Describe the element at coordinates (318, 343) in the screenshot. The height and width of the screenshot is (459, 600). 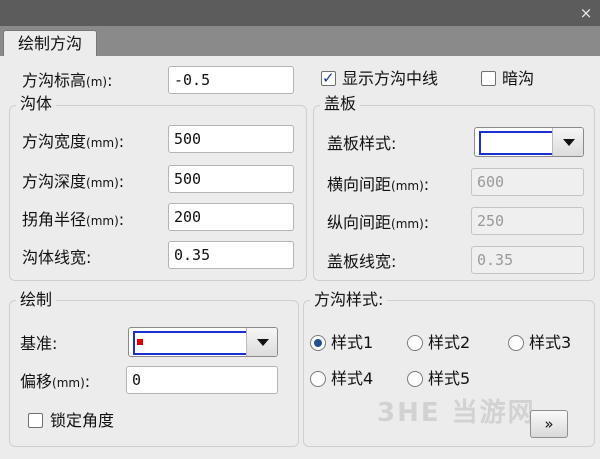
I see `style-1-radio` at that location.